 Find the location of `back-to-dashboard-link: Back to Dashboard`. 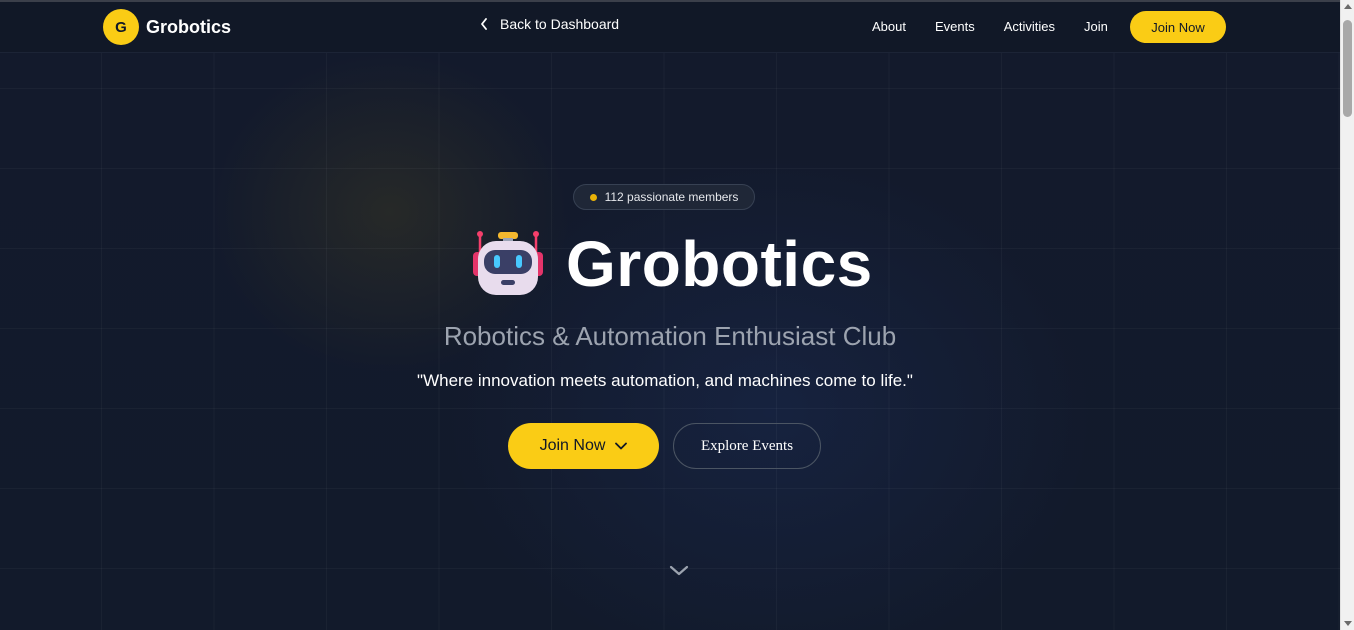

back-to-dashboard-link: Back to Dashboard is located at coordinates (549, 24).